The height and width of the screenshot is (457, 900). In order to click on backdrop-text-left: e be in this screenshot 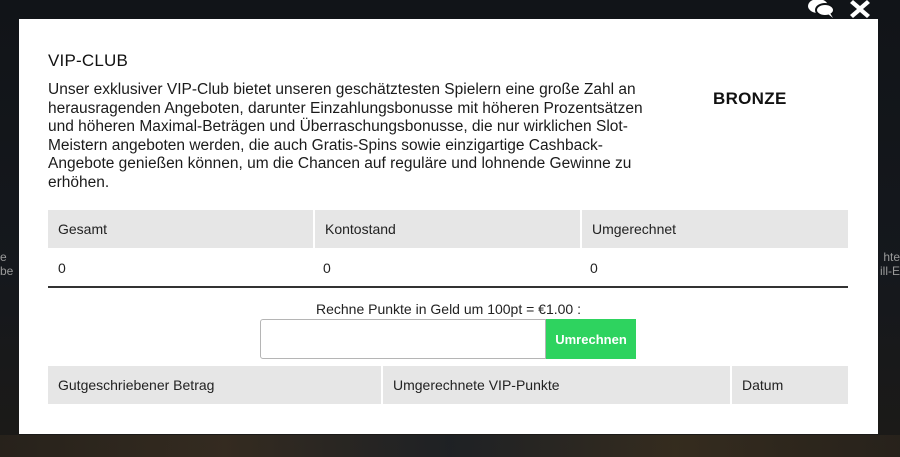, I will do `click(7, 264)`.